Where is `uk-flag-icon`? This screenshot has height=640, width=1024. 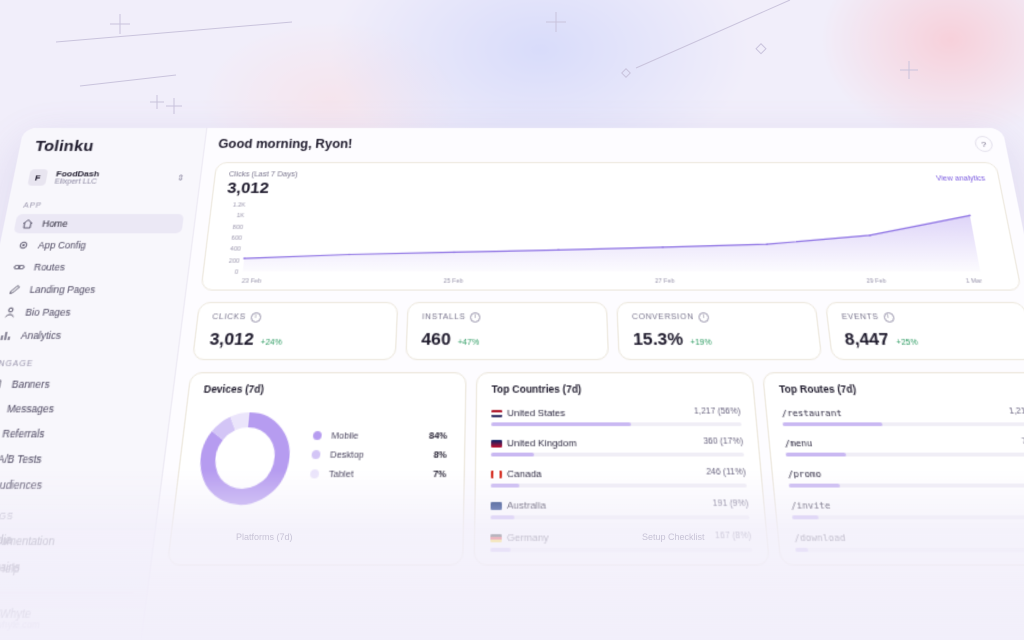 uk-flag-icon is located at coordinates (497, 443).